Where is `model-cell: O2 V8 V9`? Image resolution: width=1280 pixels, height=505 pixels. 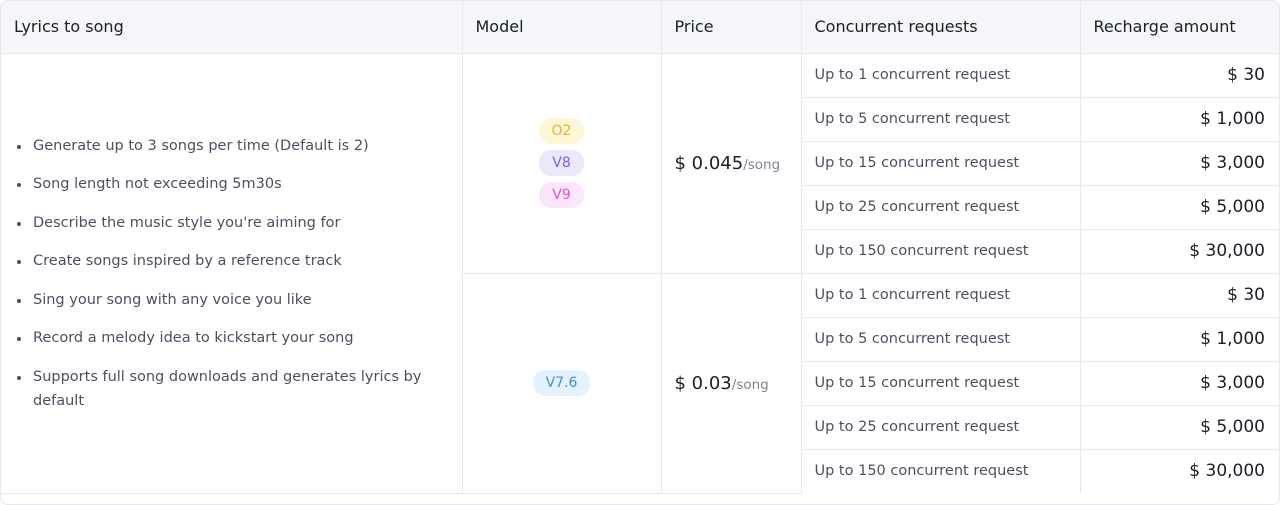
model-cell: O2 V8 V9 is located at coordinates (562, 163).